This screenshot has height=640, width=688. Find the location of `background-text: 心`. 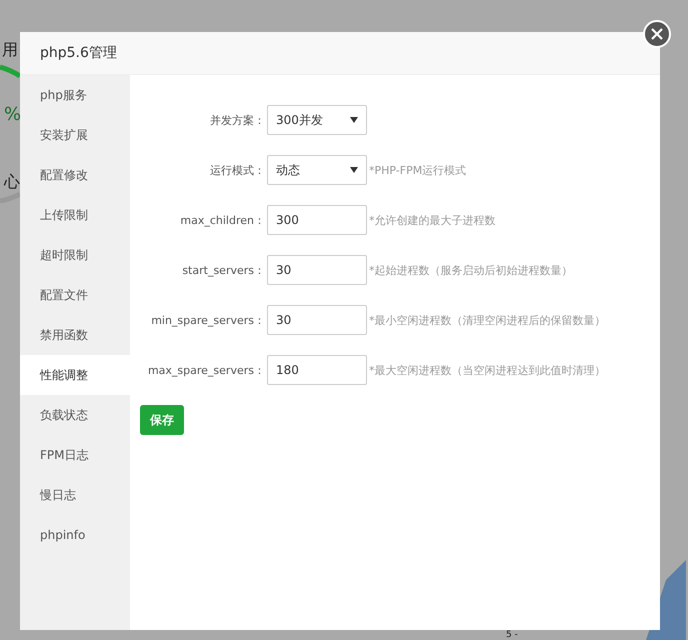

background-text: 心 is located at coordinates (12, 182).